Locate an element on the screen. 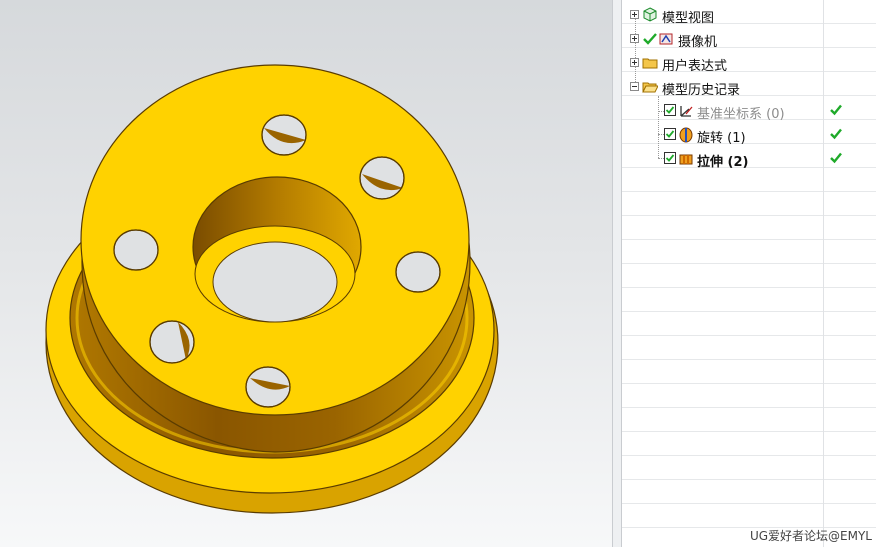 This screenshot has width=876, height=547. history-item-datum-csys: 基准坐标系 (0) is located at coordinates (749, 111).